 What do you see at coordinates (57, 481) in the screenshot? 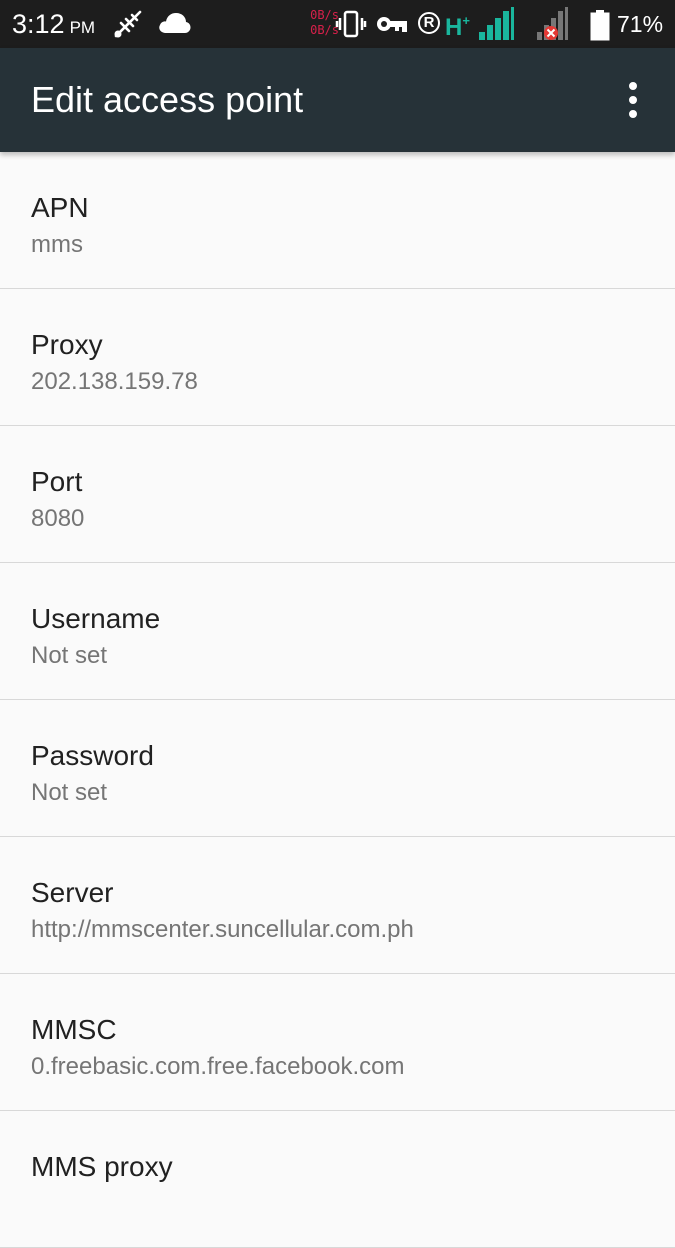
I see `pref-title: Port` at bounding box center [57, 481].